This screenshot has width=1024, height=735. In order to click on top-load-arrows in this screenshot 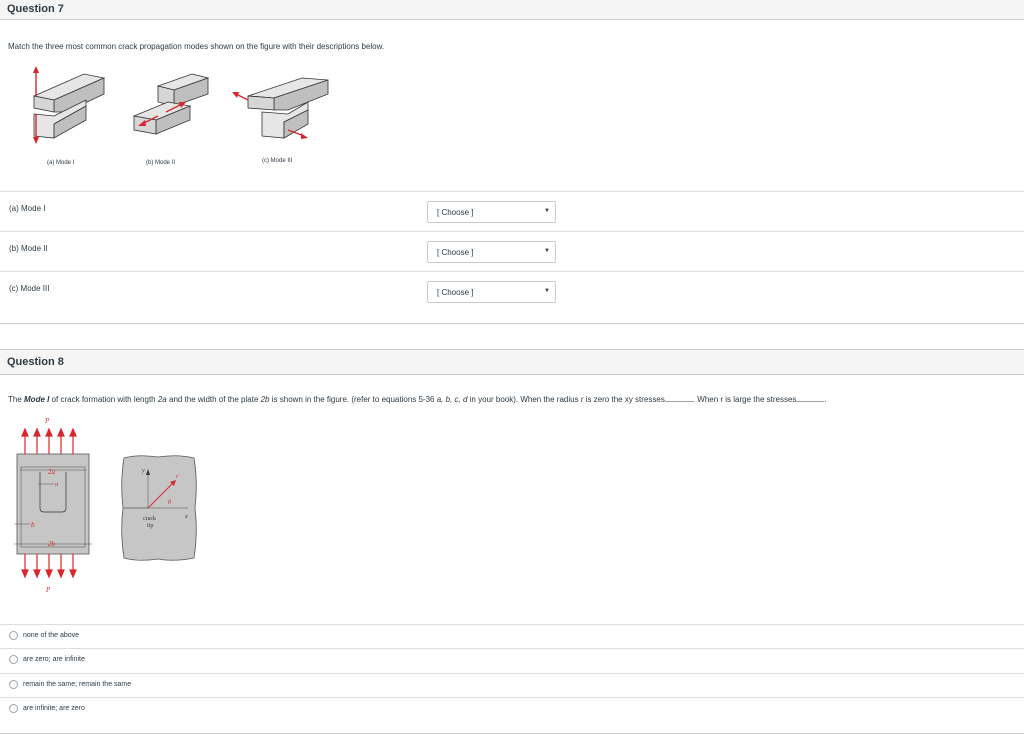, I will do `click(49, 440)`.